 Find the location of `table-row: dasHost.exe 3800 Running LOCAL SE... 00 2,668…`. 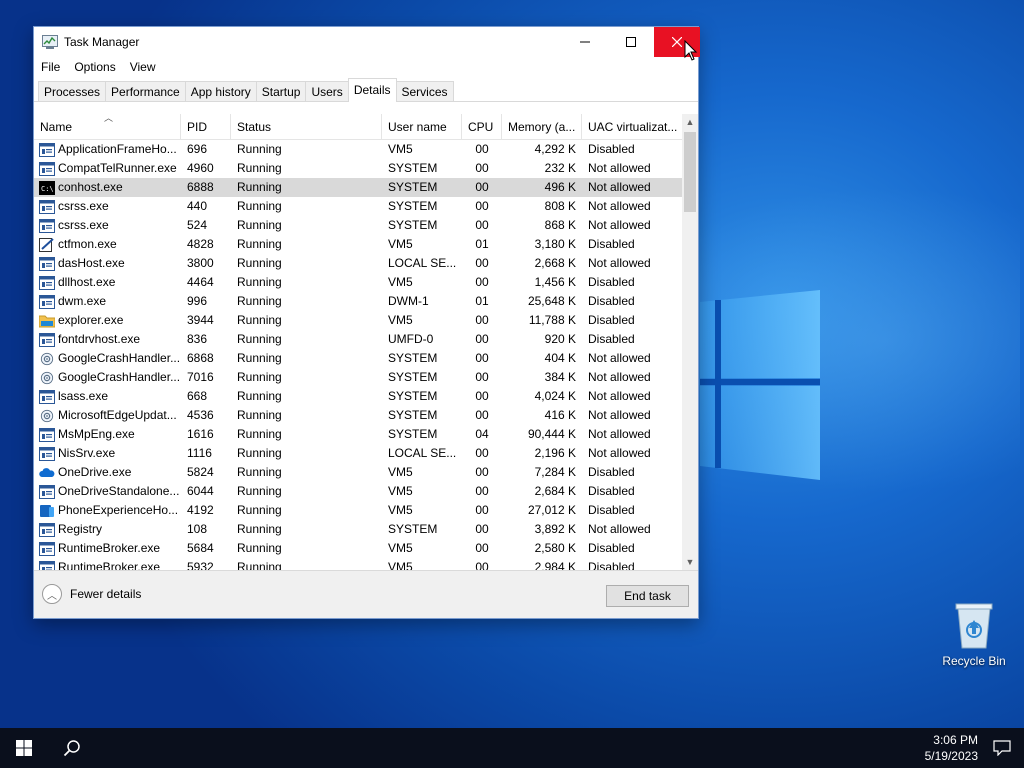

table-row: dasHost.exe 3800 Running LOCAL SE... 00 2,668… is located at coordinates (358, 263).